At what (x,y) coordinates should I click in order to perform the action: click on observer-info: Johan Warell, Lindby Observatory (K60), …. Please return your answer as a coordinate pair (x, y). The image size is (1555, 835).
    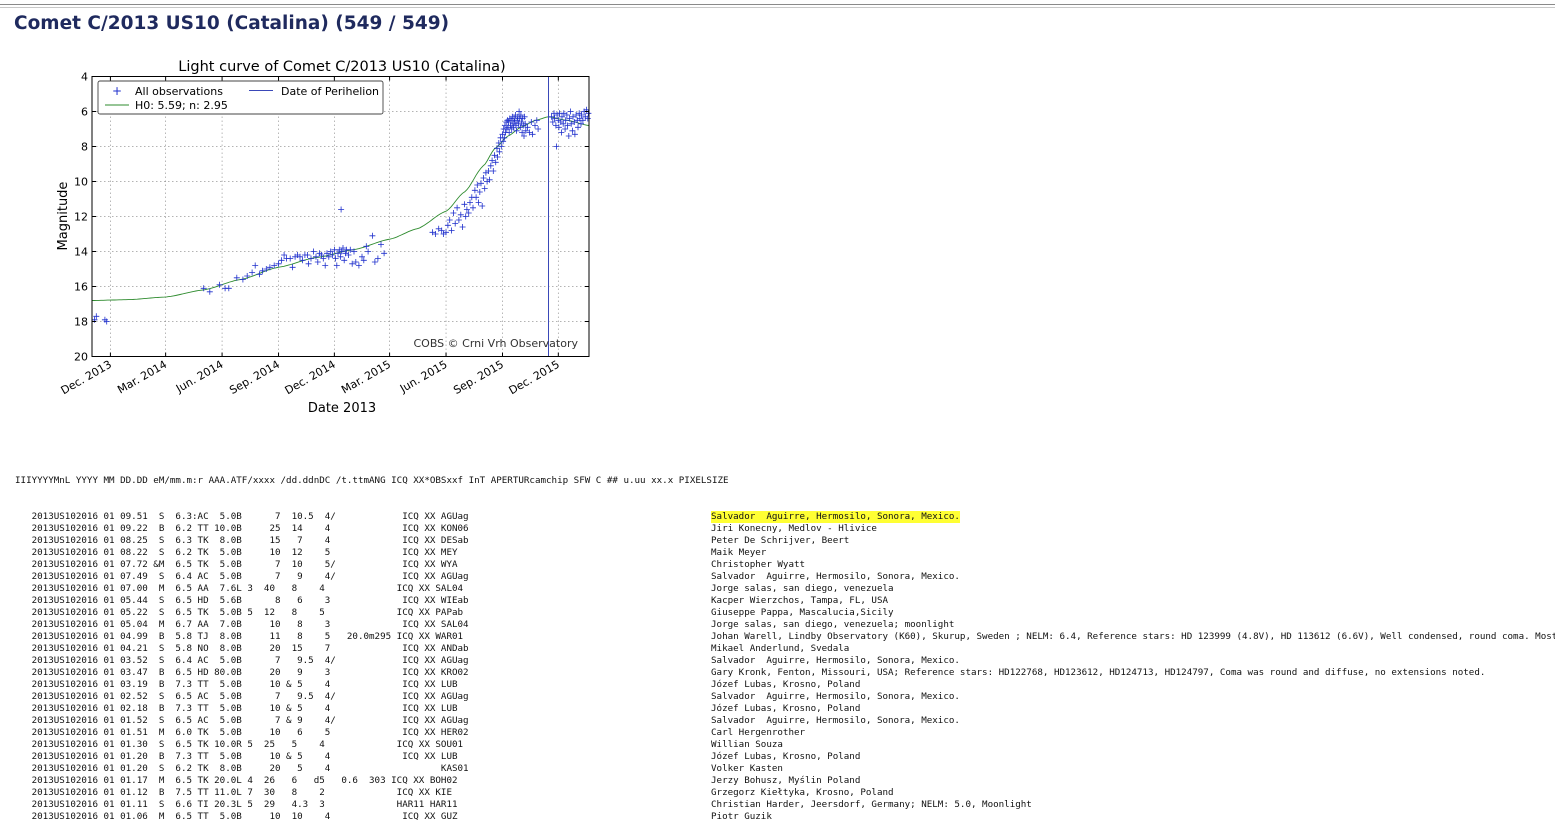
    Looking at the image, I should click on (1133, 636).